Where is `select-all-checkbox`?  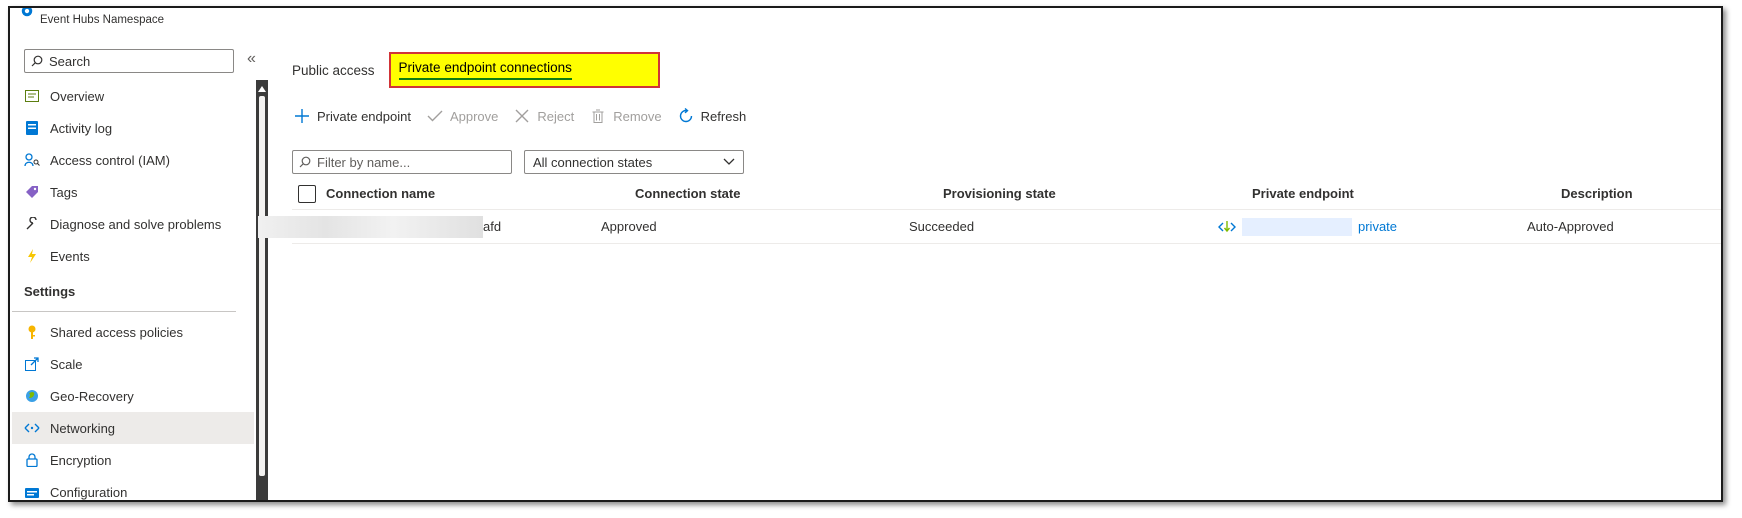 select-all-checkbox is located at coordinates (307, 193).